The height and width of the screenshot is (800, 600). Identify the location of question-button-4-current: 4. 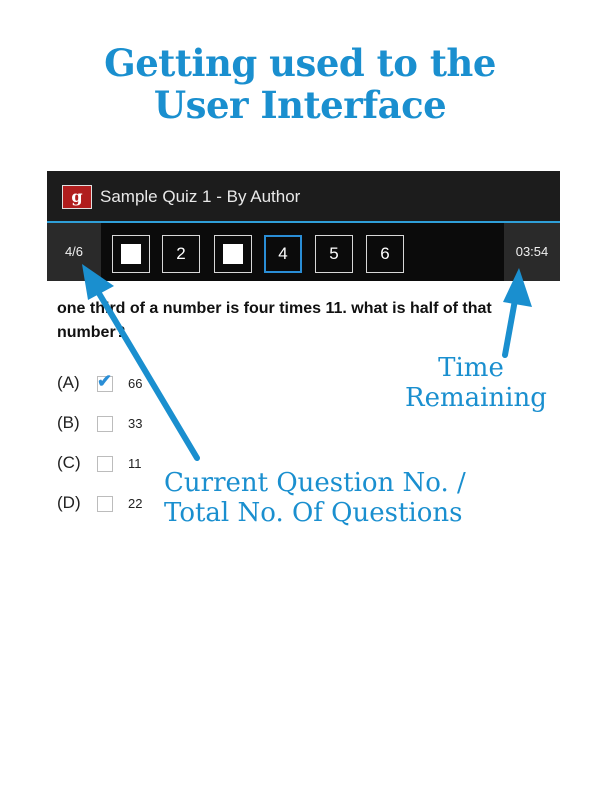
(283, 254).